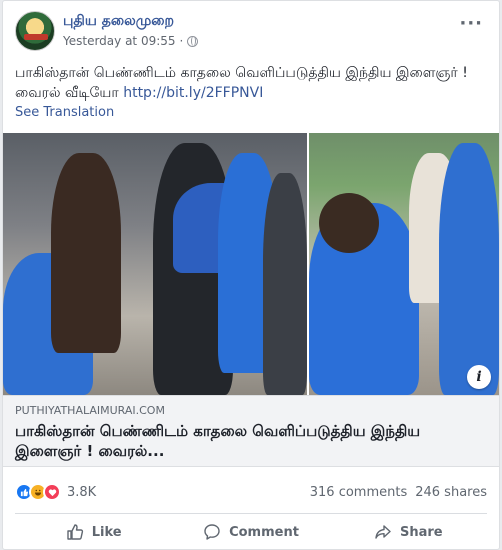 The height and width of the screenshot is (550, 502). I want to click on share-icon, so click(383, 532).